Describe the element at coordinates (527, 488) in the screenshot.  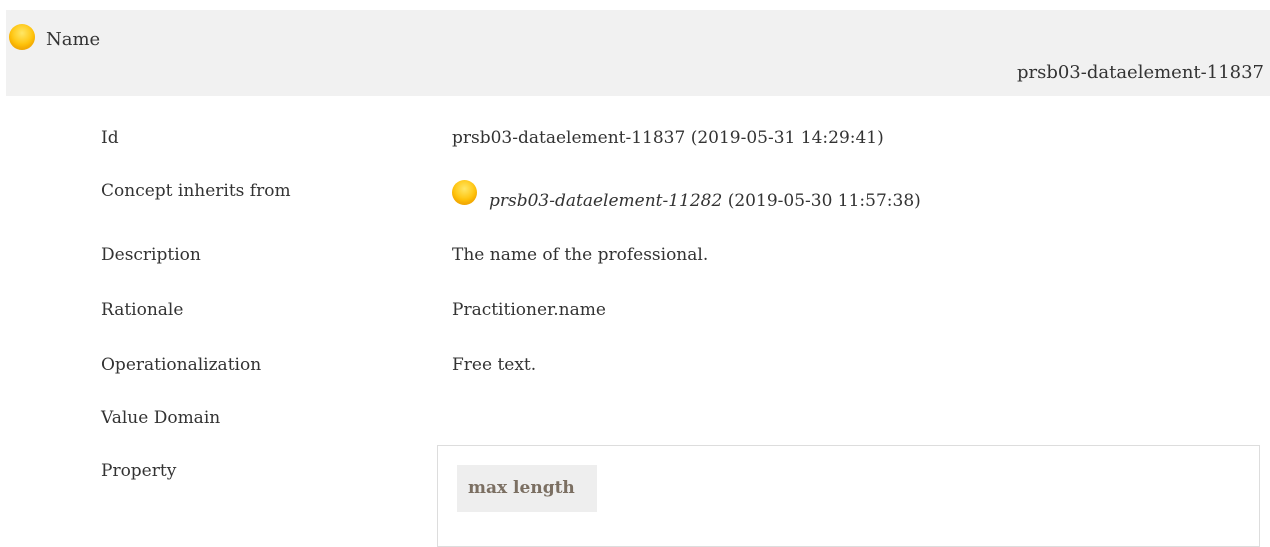
I see `max-length-tag: max length` at that location.